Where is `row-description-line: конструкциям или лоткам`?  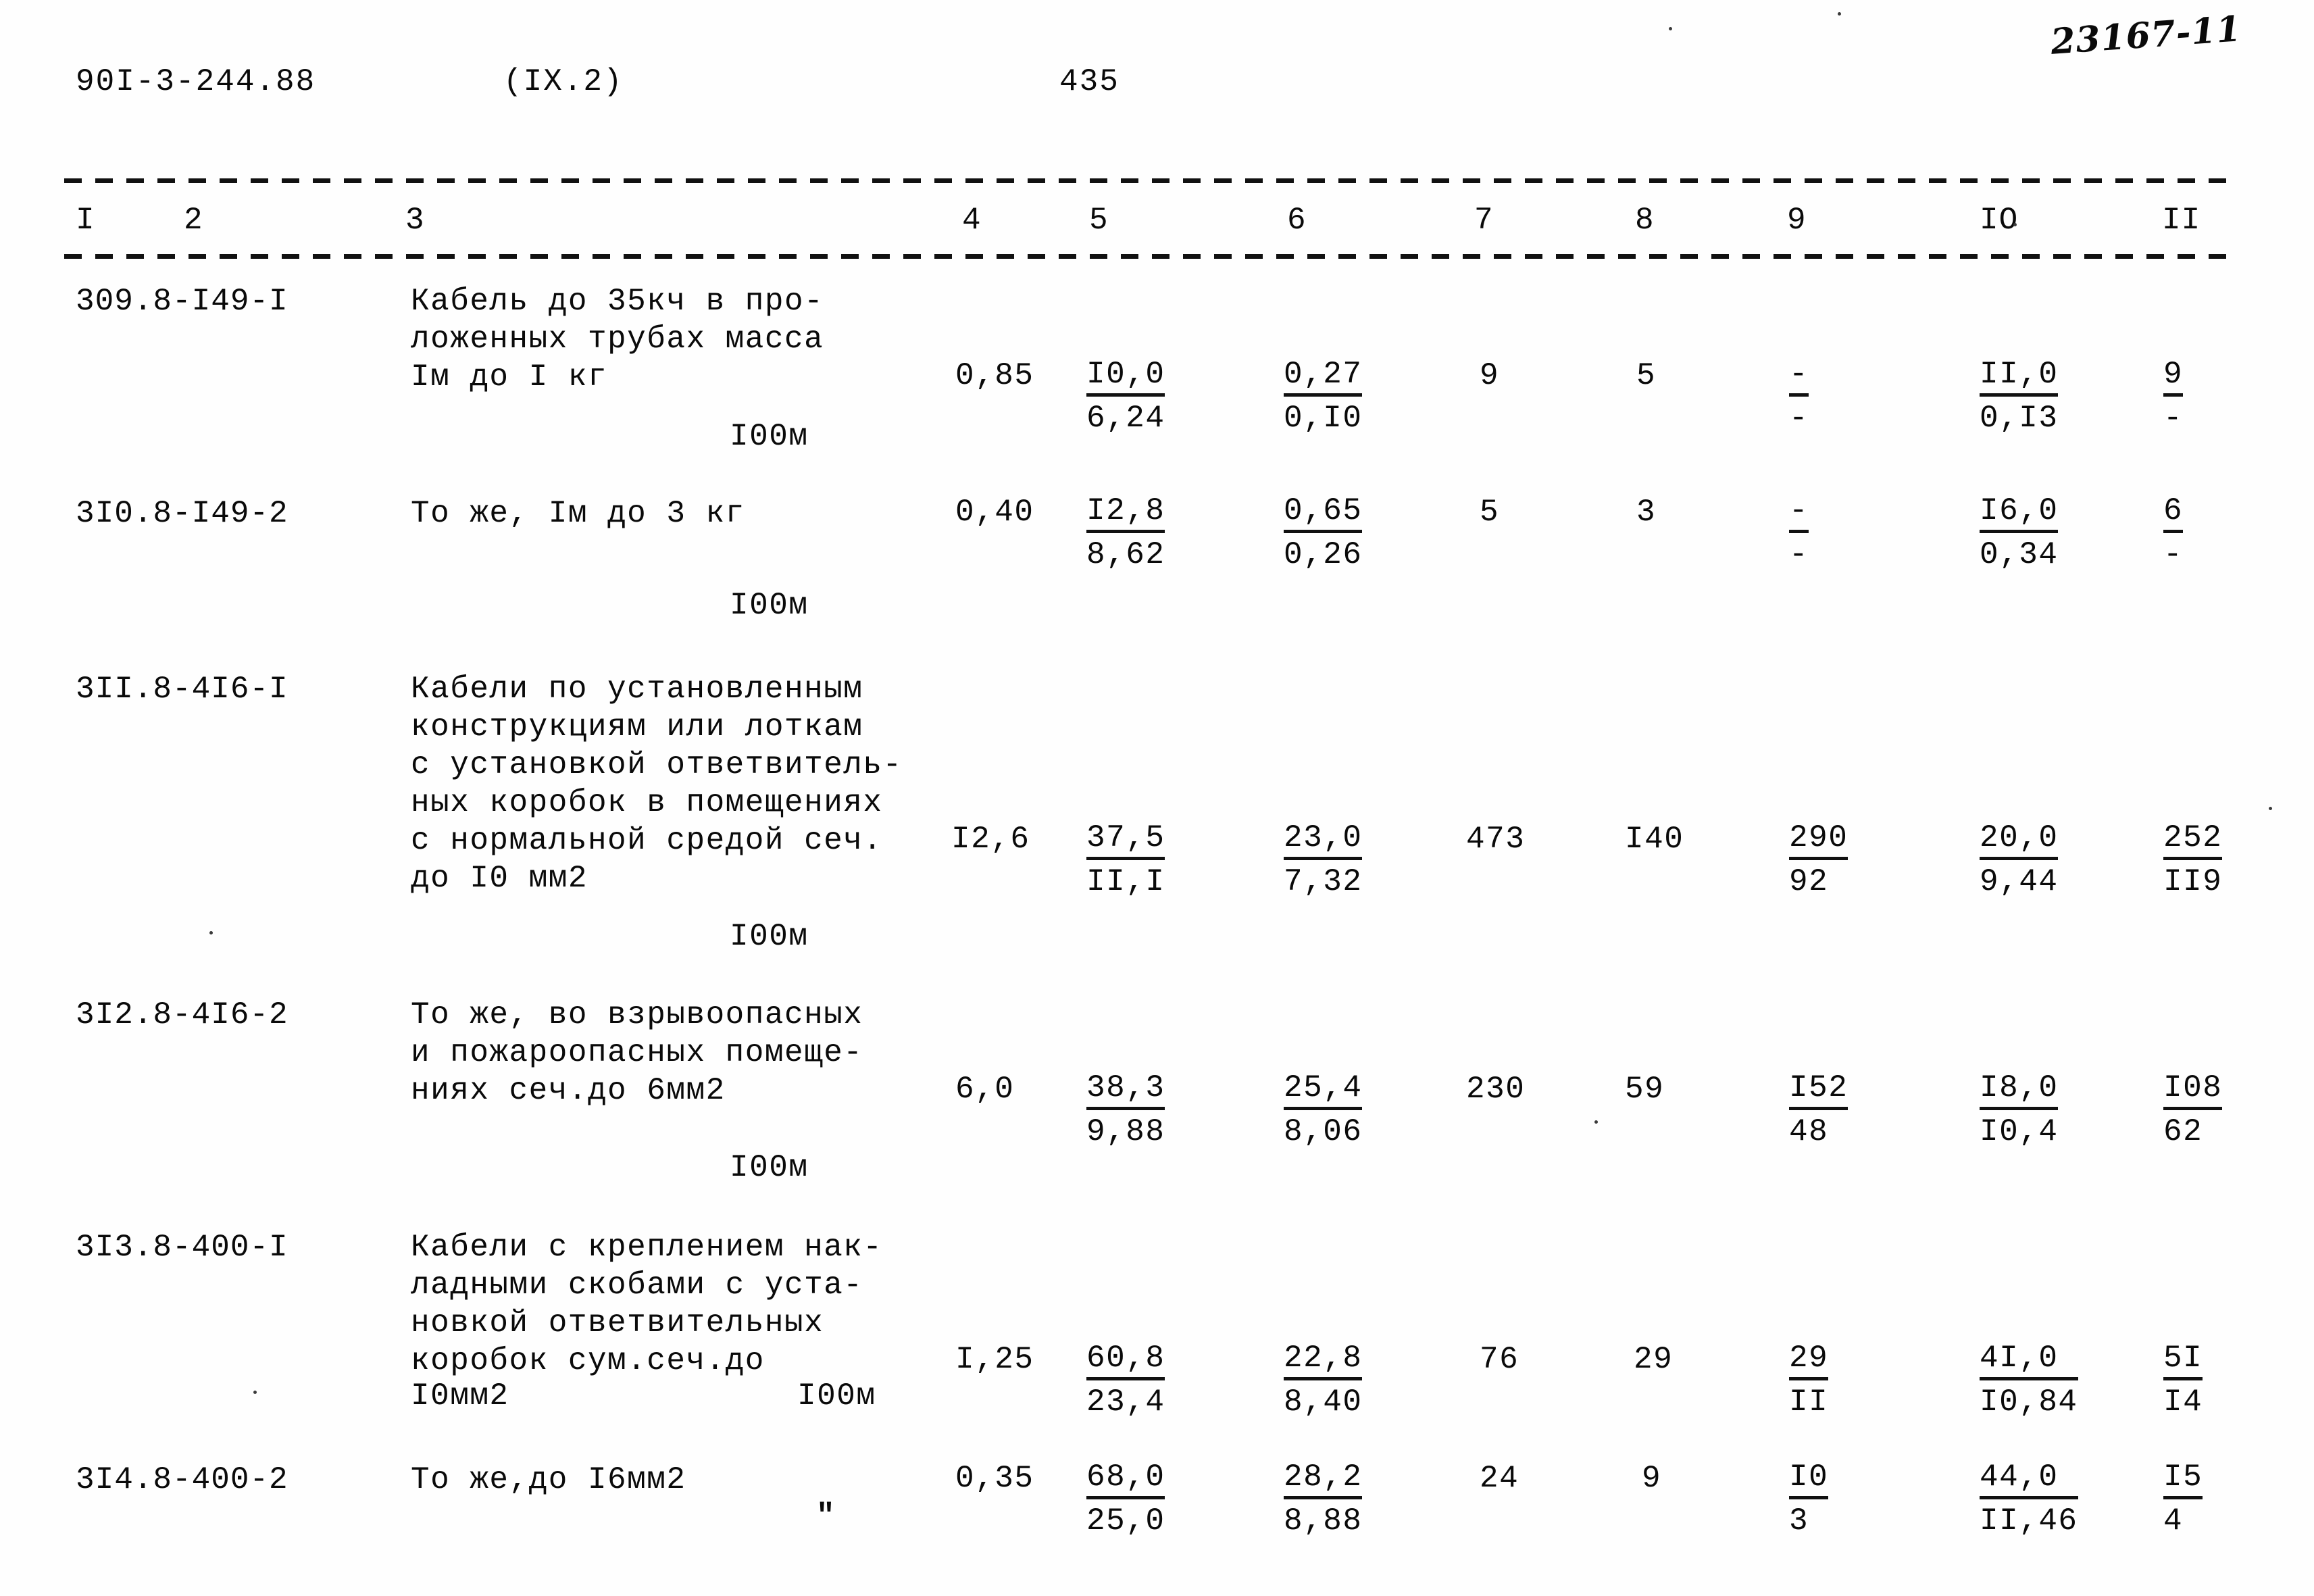
row-description-line: конструкциям или лоткам is located at coordinates (637, 727).